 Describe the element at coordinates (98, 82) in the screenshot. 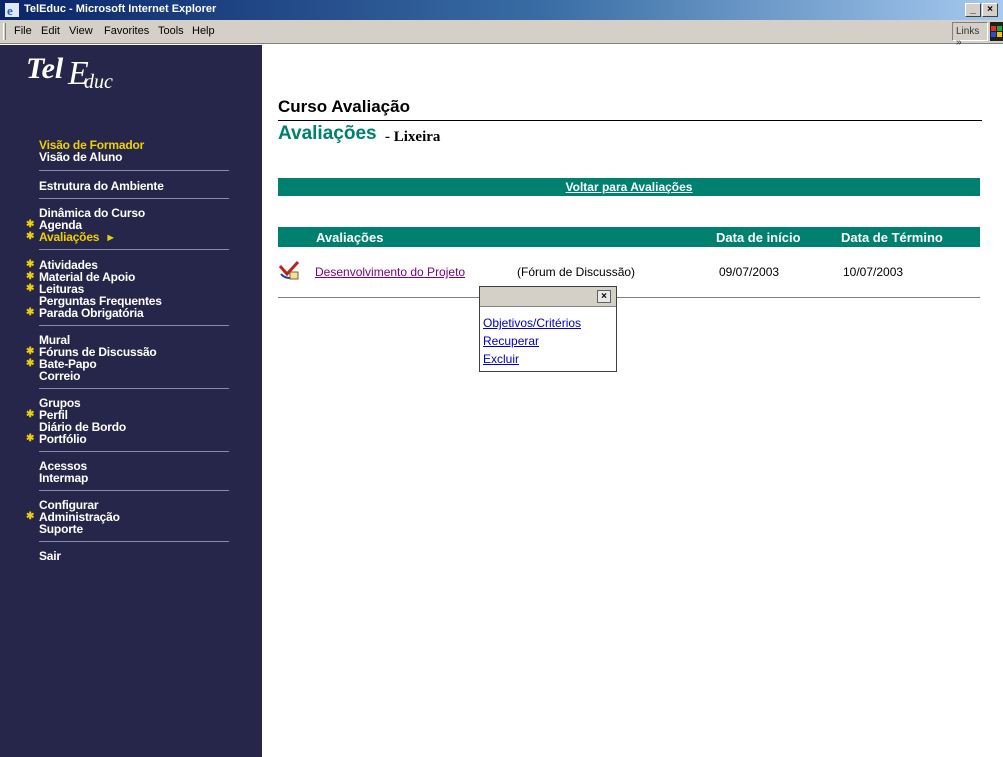

I see `svg-text: duc` at that location.